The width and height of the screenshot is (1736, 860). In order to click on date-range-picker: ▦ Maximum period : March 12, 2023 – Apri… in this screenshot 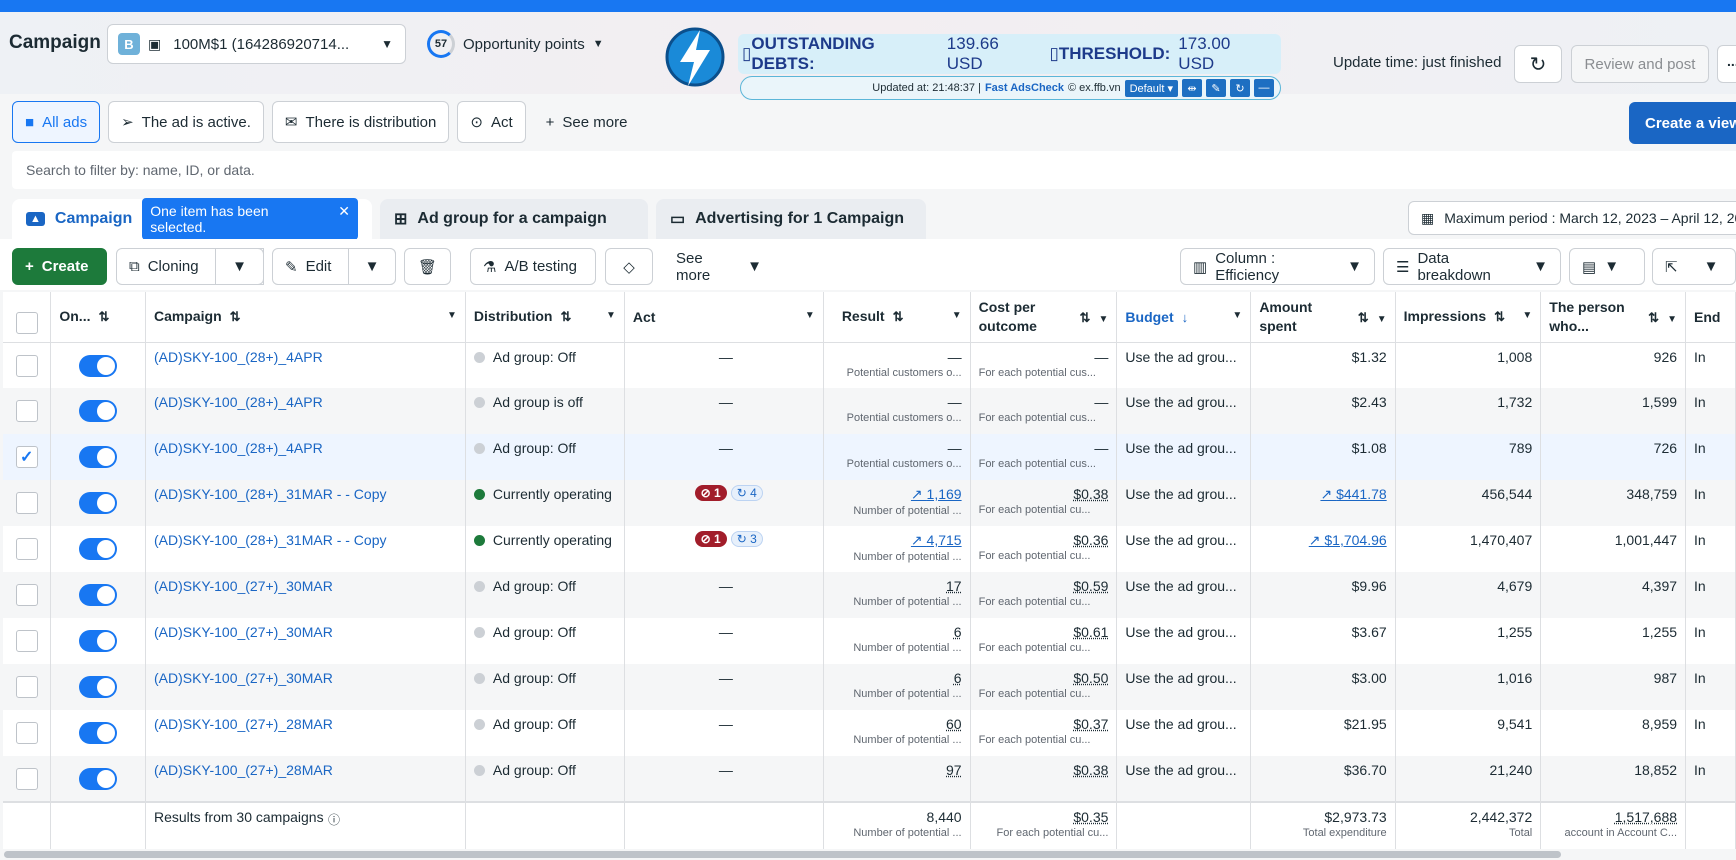, I will do `click(1572, 218)`.